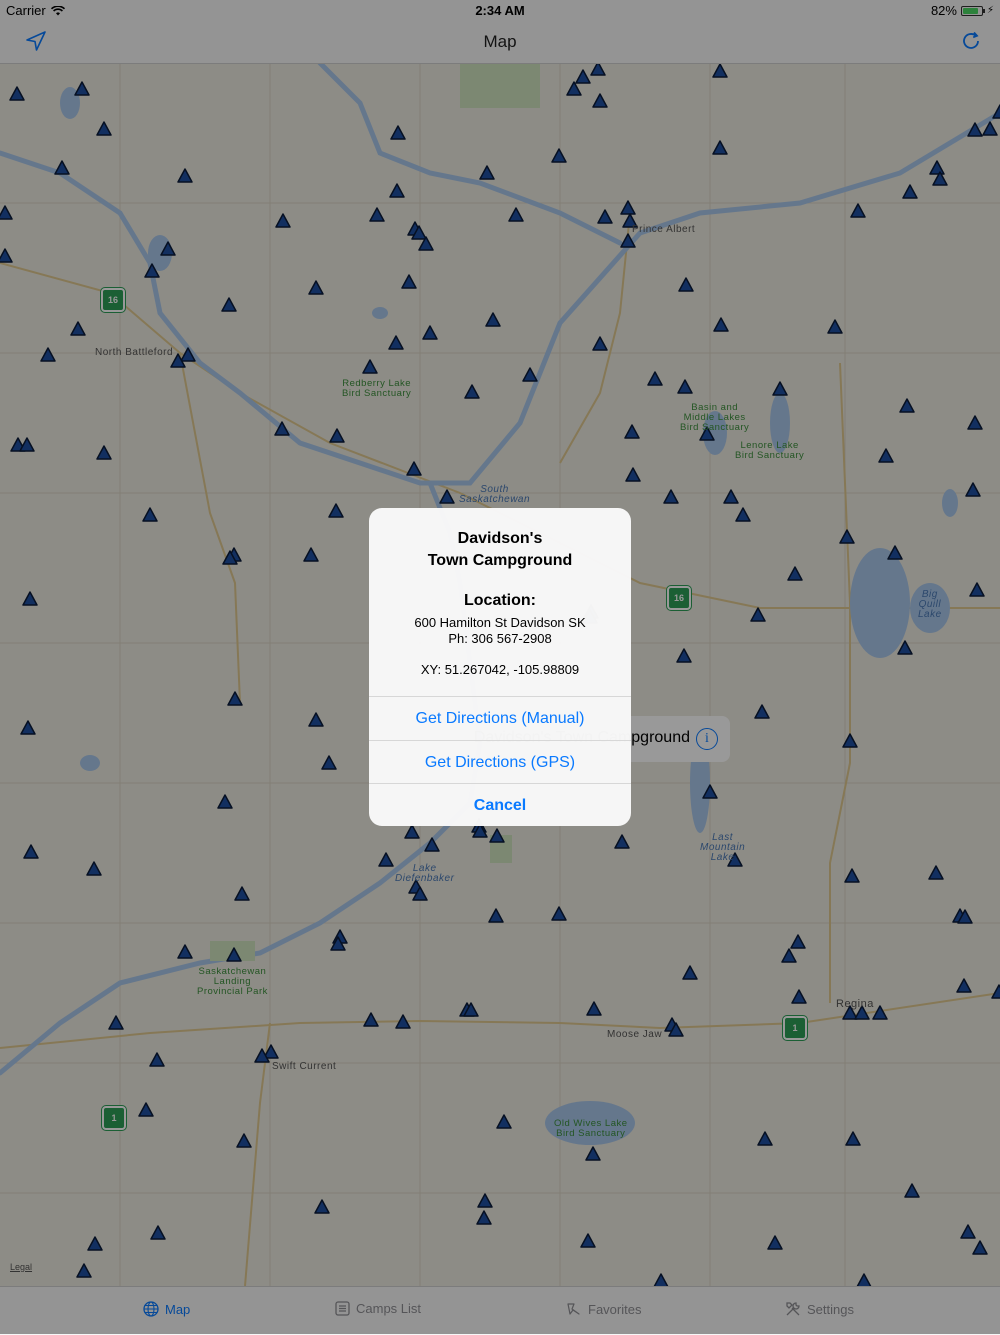  Describe the element at coordinates (500, 638) in the screenshot. I see `alert-phone: Ph: 306 567-2908` at that location.